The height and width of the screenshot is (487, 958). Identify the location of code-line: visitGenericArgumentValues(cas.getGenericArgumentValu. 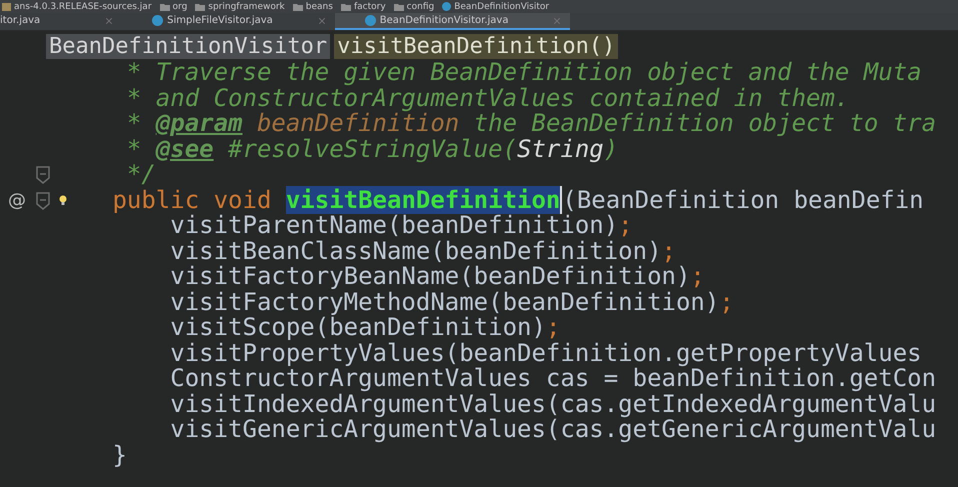
(552, 429).